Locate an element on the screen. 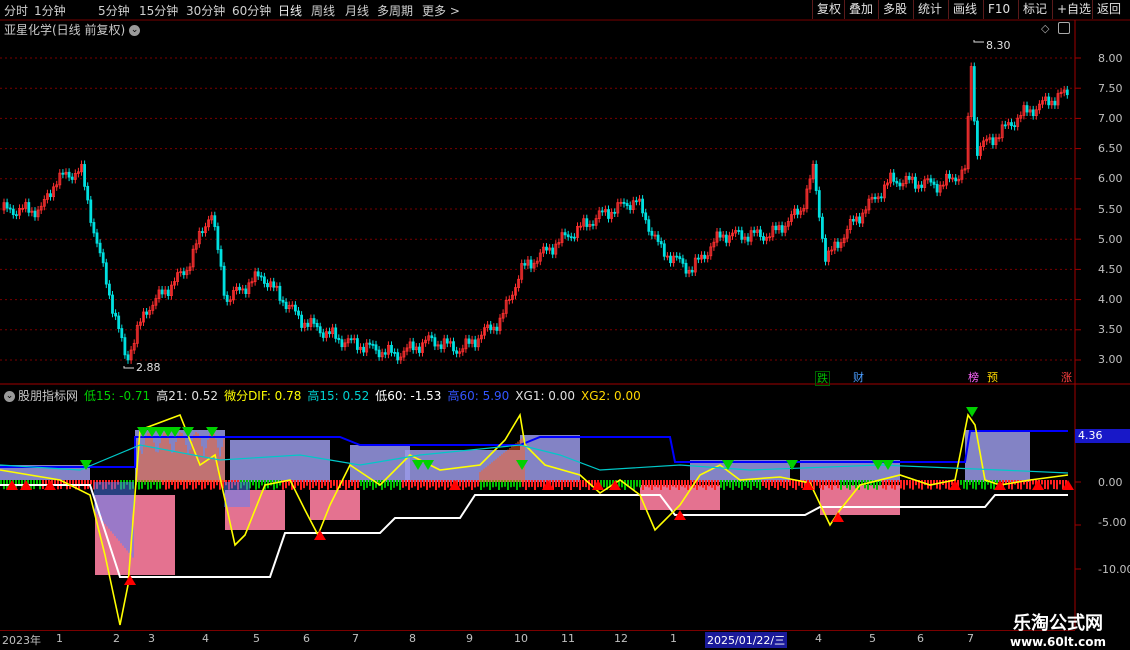 Image resolution: width=1130 pixels, height=650 pixels. add-watchlist-button: +自选 is located at coordinates (1073, 9).